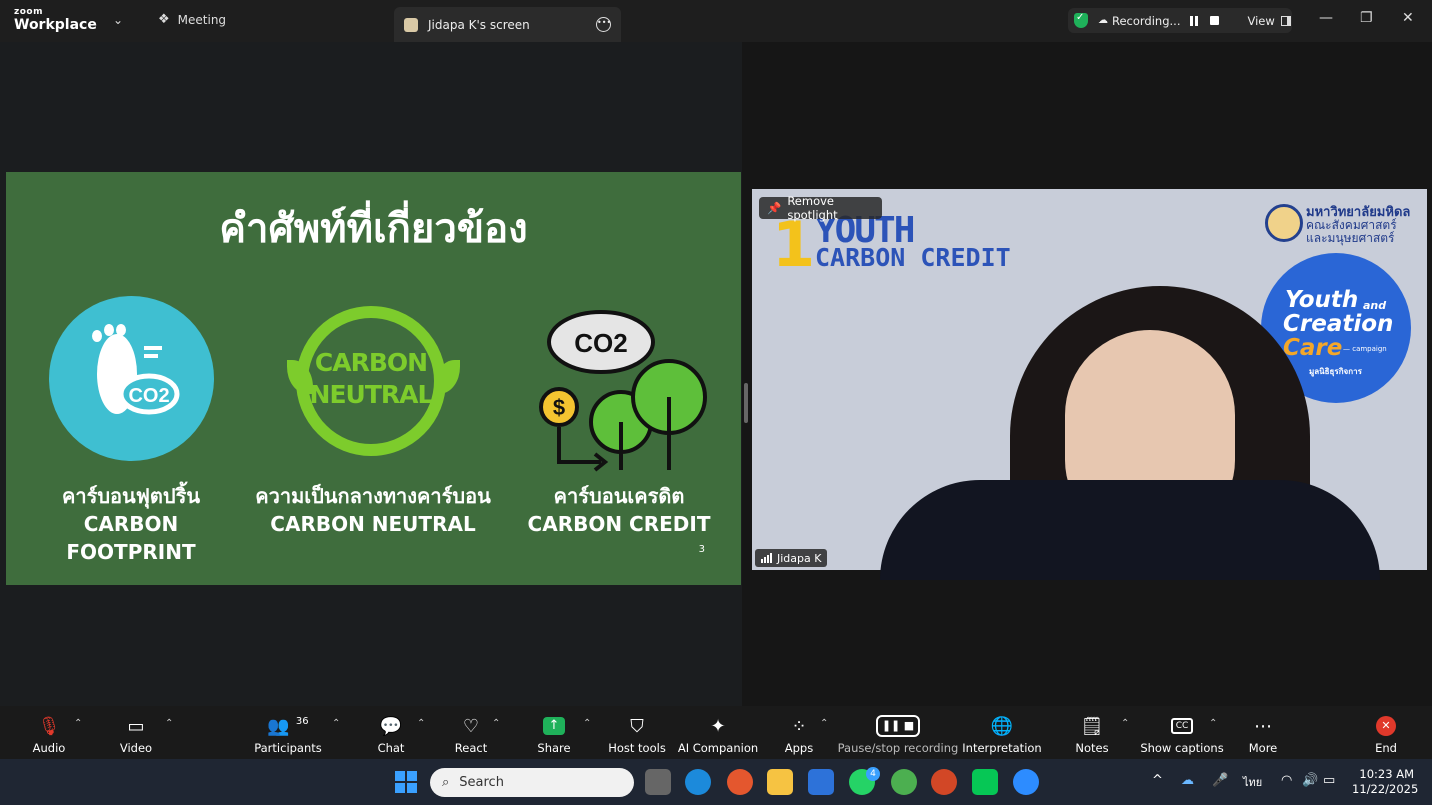  Describe the element at coordinates (406, 782) in the screenshot. I see `windows-start-icon` at that location.